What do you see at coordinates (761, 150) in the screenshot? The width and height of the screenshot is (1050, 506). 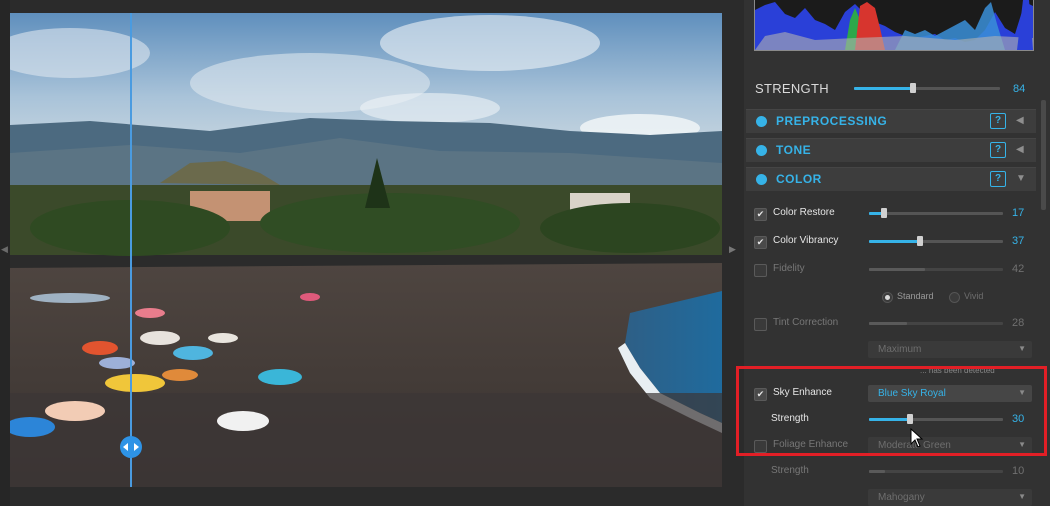 I see `tone-toggle-icon` at bounding box center [761, 150].